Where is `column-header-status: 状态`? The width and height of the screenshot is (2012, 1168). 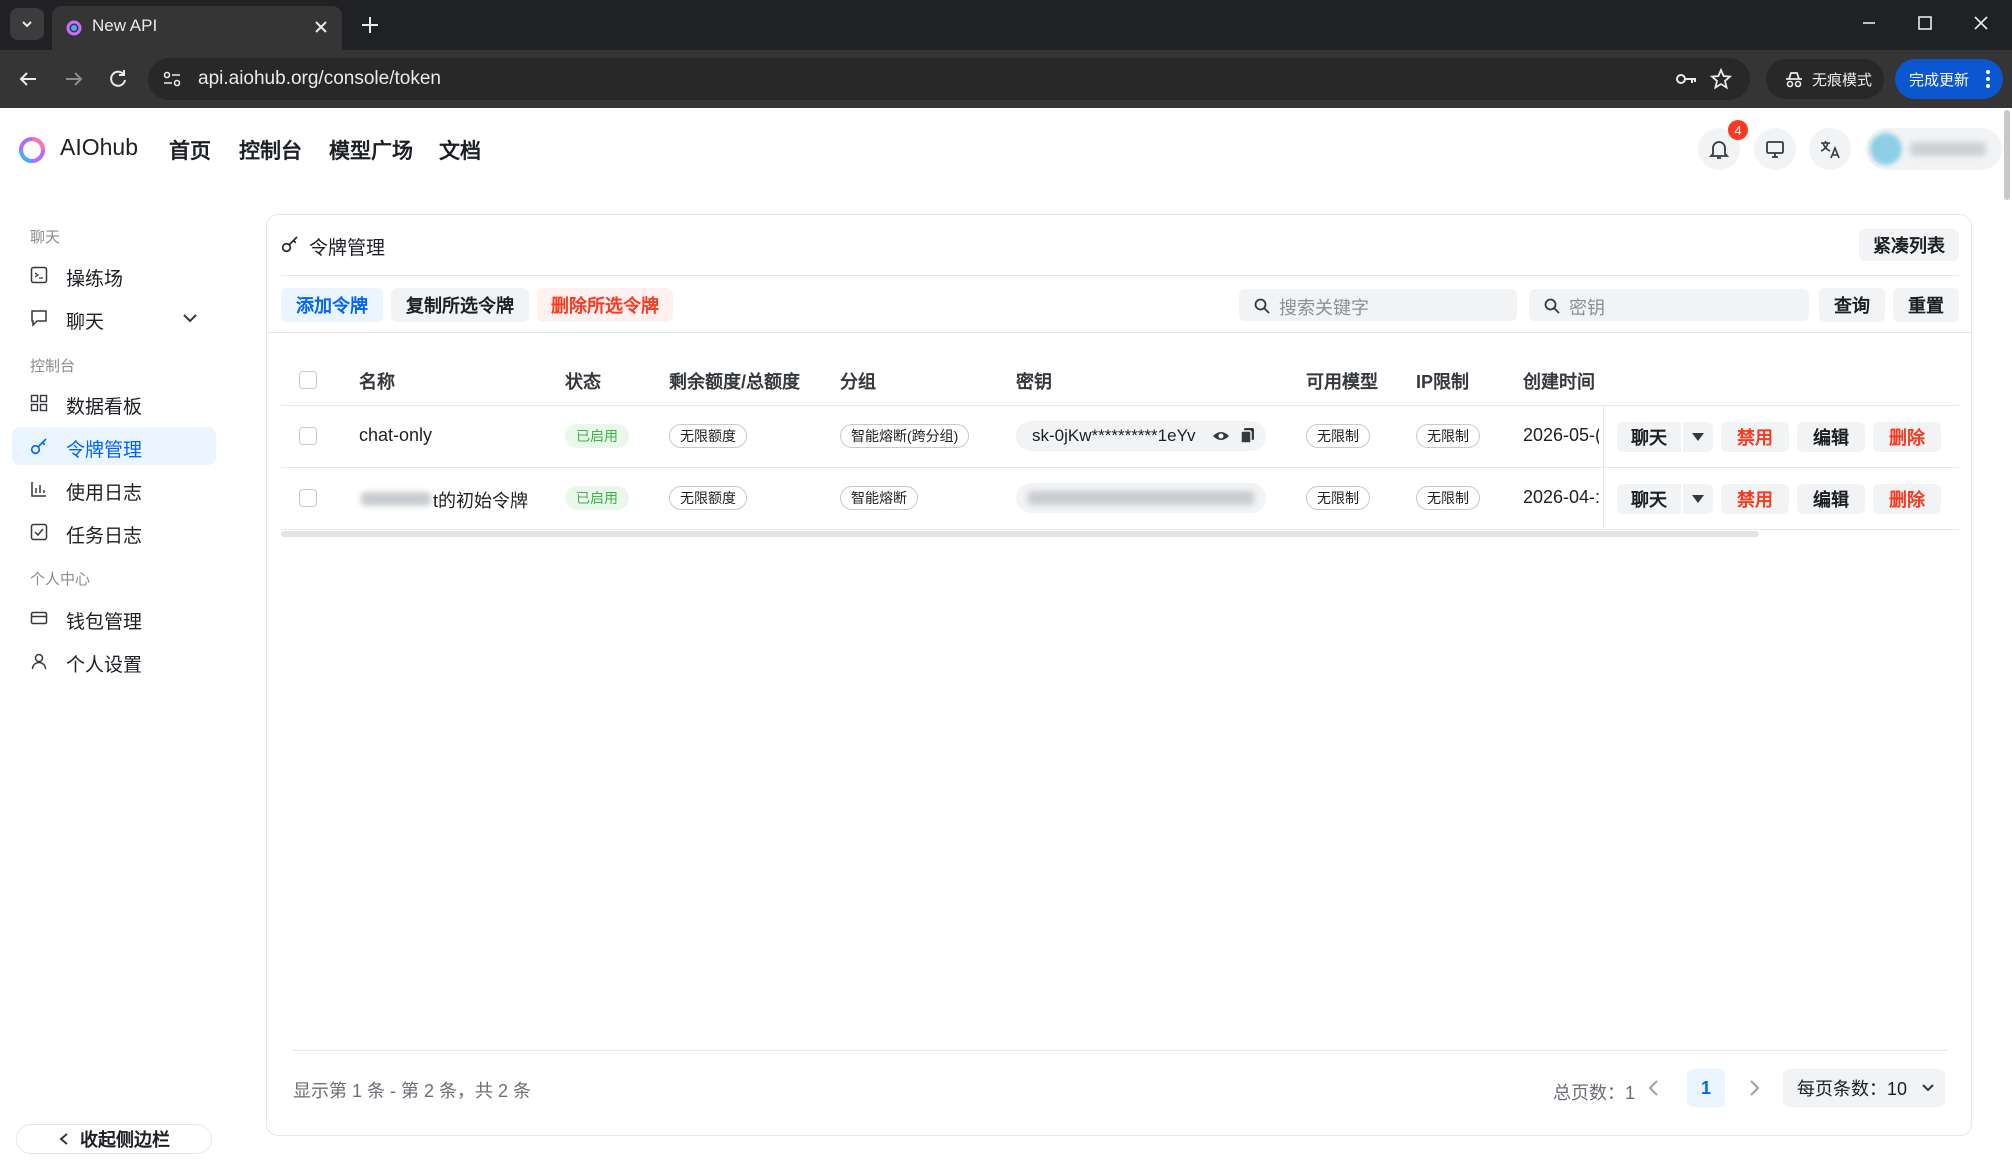
column-header-status: 状态 is located at coordinates (583, 381).